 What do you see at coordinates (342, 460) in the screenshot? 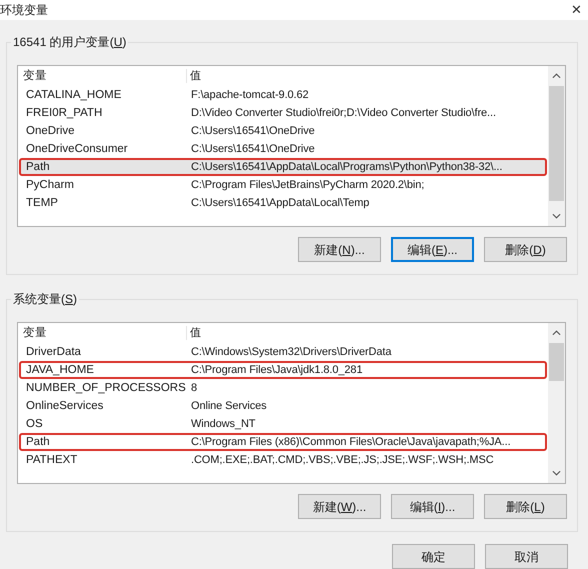
I see `variable-value: .COM;.EXE;.BAT;.CMD;.VBS;.VBE;.JS;.JSE;.WSF;.WSH;.MSC` at bounding box center [342, 460].